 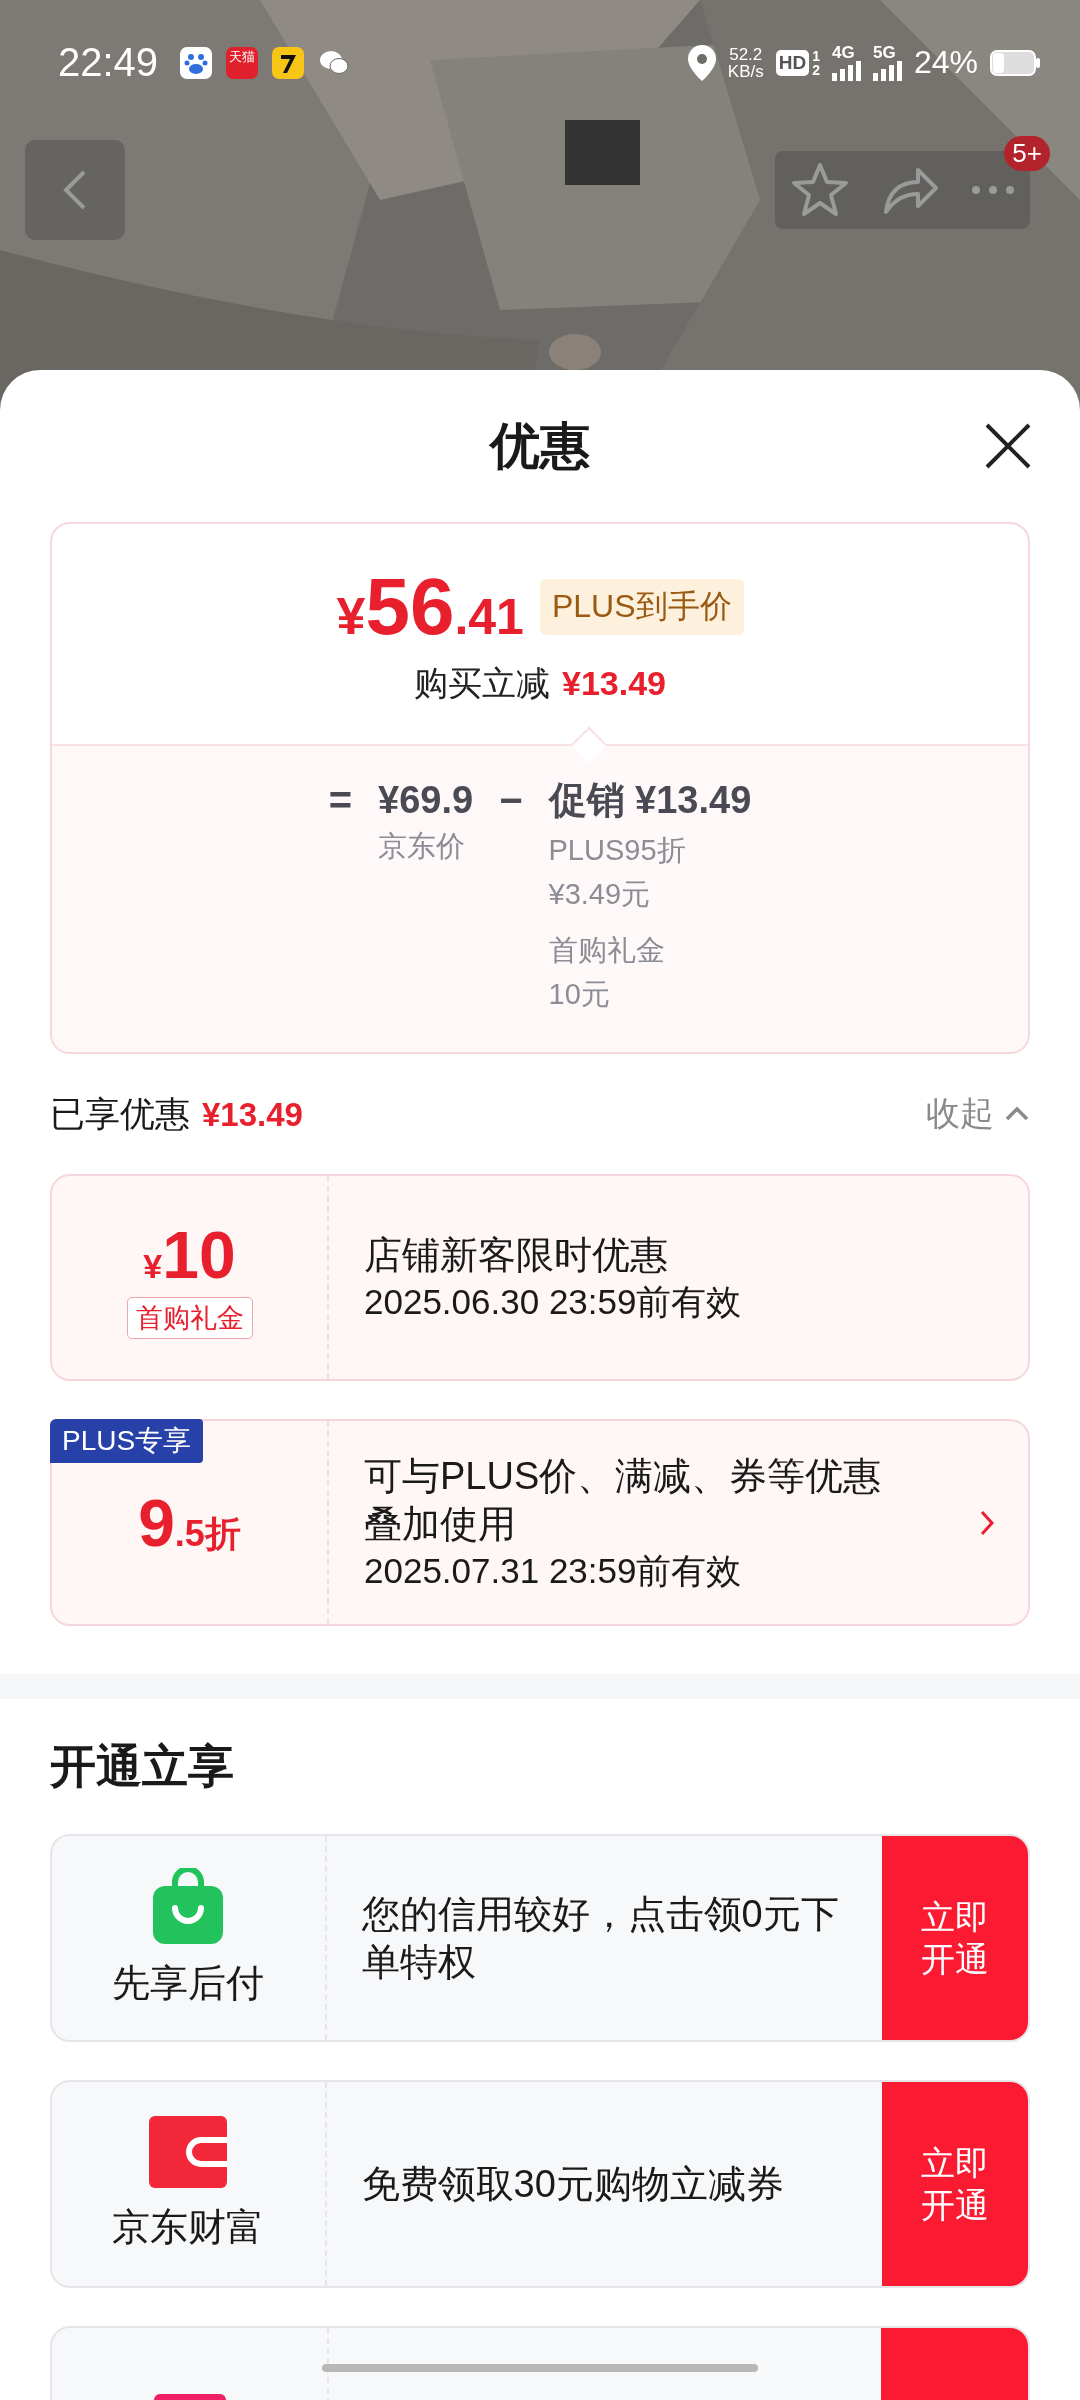 What do you see at coordinates (176, 1113) in the screenshot?
I see `enjoyed-discount: 已享优惠 ¥13.49` at bounding box center [176, 1113].